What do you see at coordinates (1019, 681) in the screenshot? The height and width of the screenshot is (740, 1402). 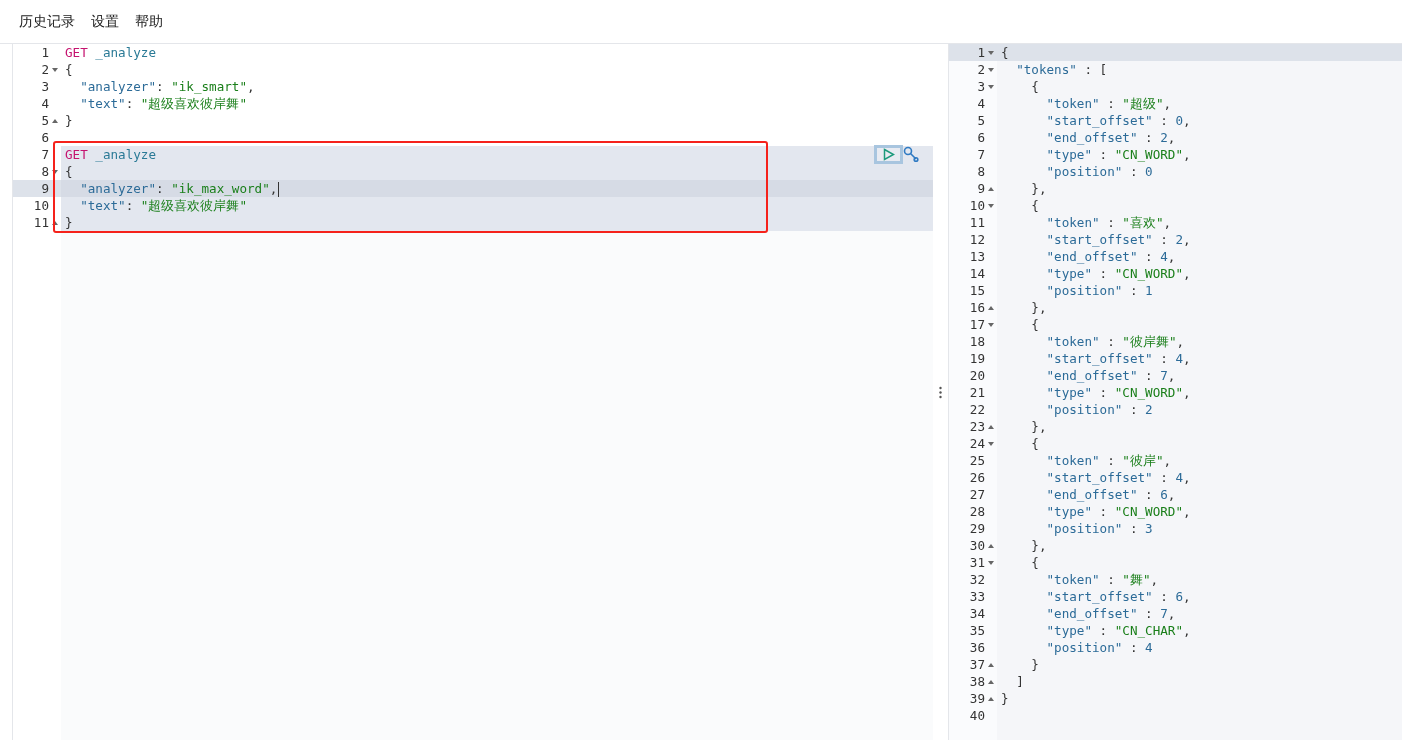 I see `code-line: ]` at bounding box center [1019, 681].